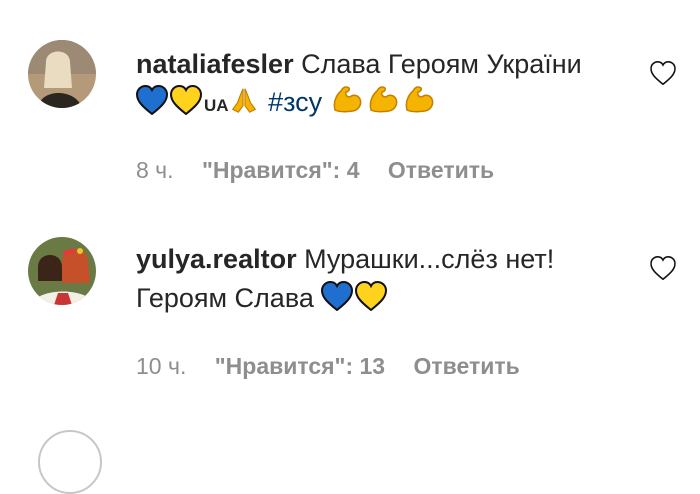  What do you see at coordinates (295, 102) in the screenshot?
I see `hashtag-link: #зсу` at bounding box center [295, 102].